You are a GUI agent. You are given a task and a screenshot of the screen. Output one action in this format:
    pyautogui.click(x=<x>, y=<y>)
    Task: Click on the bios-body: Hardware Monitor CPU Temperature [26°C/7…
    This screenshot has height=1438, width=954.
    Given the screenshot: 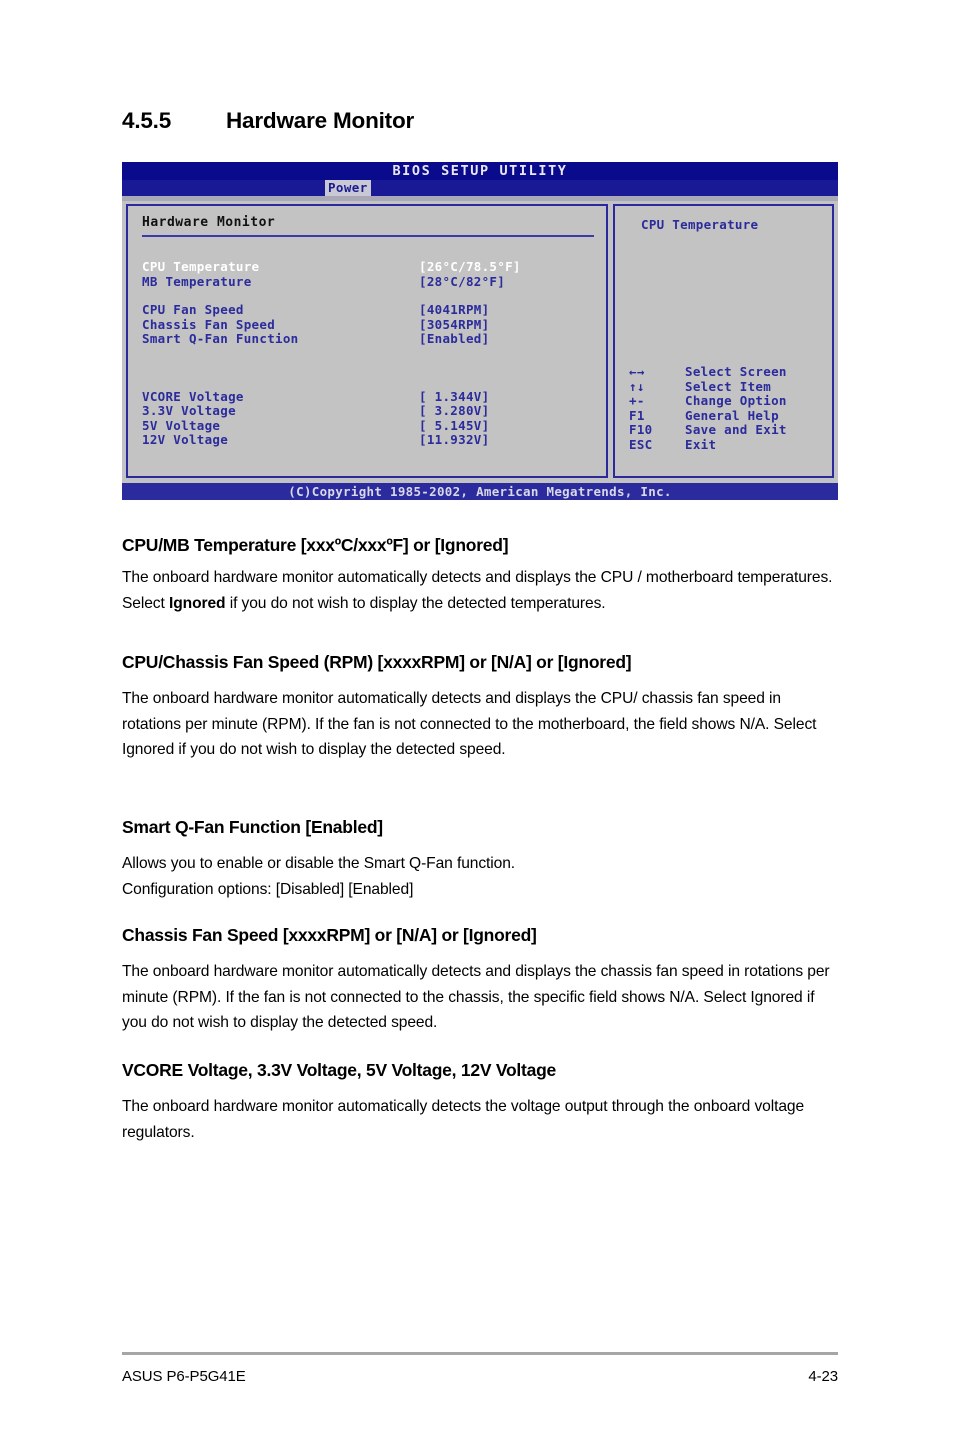 What is the action you would take?
    pyautogui.click(x=480, y=339)
    